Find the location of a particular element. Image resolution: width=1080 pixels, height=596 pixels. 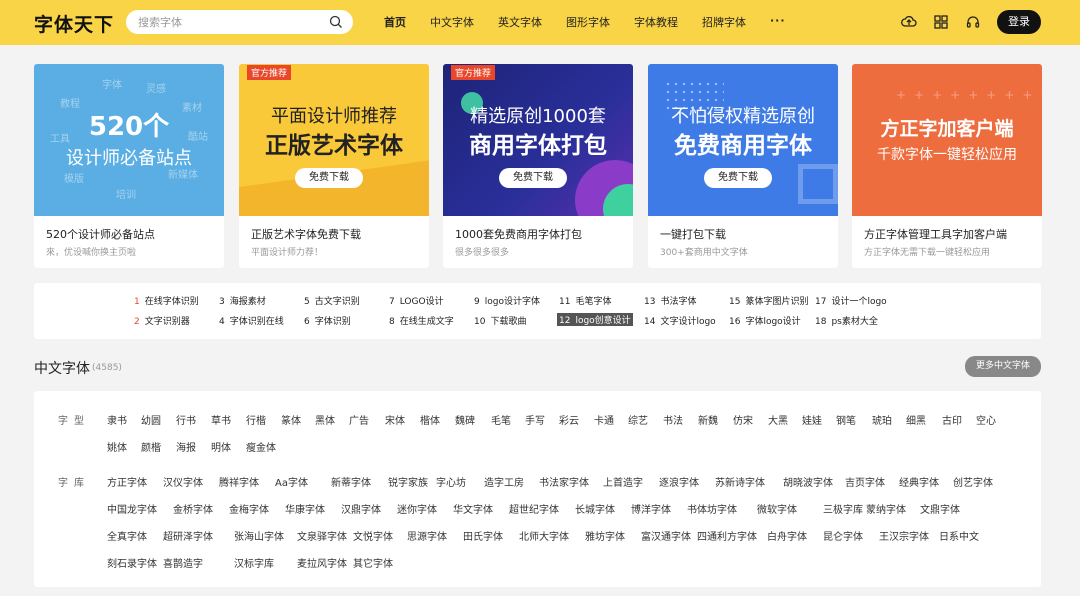

font-library-tag: 文泉驿字体 is located at coordinates (322, 535).